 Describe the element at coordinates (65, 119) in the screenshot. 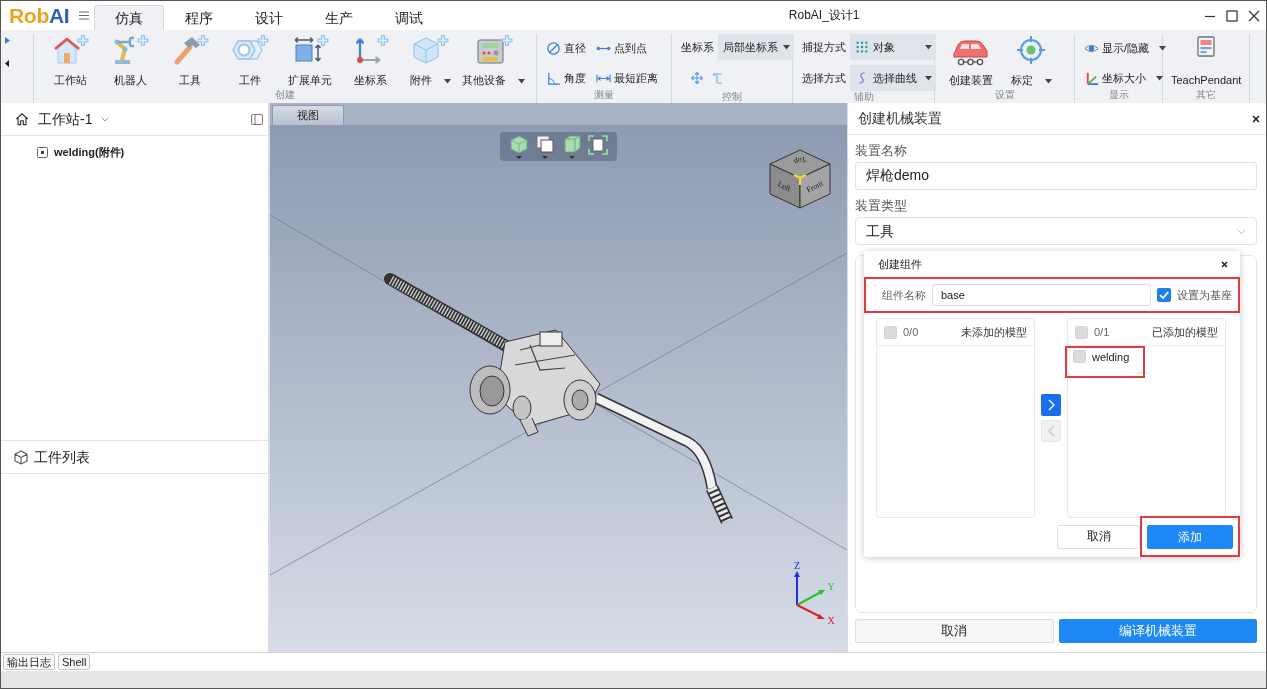

I see `panel-title: 工作站-1` at that location.